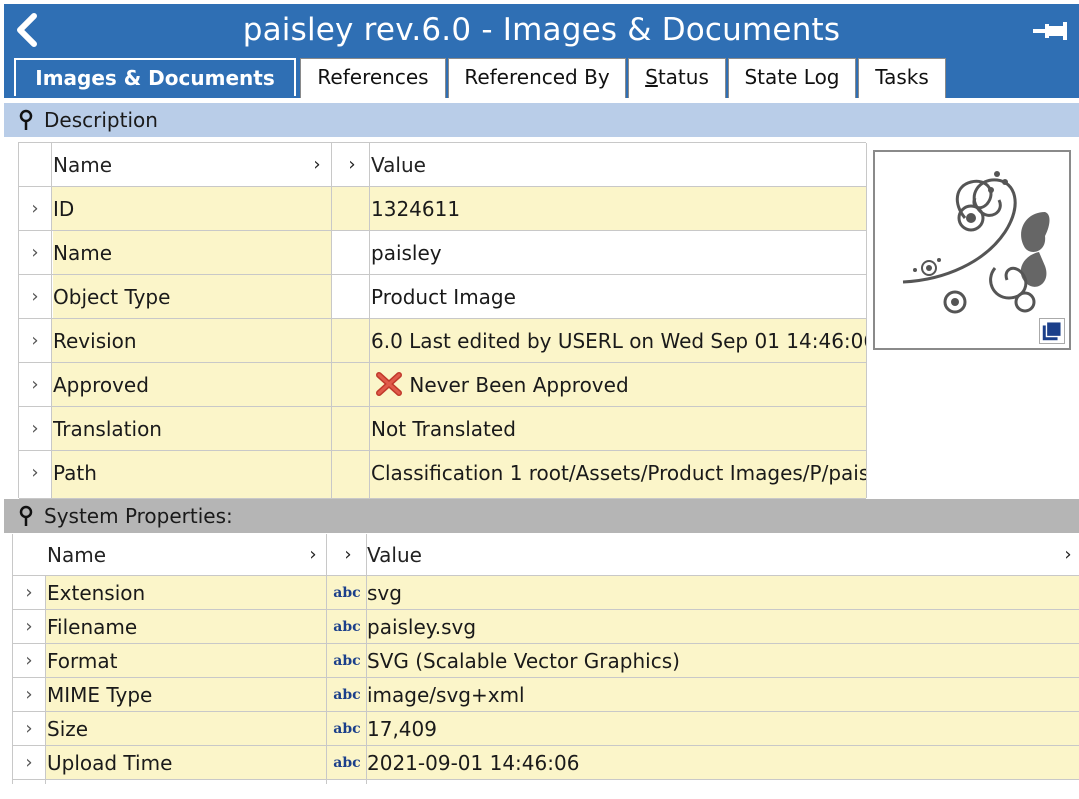 Image resolution: width=1079 pixels, height=799 pixels. I want to click on row-name: Revision, so click(95, 341).